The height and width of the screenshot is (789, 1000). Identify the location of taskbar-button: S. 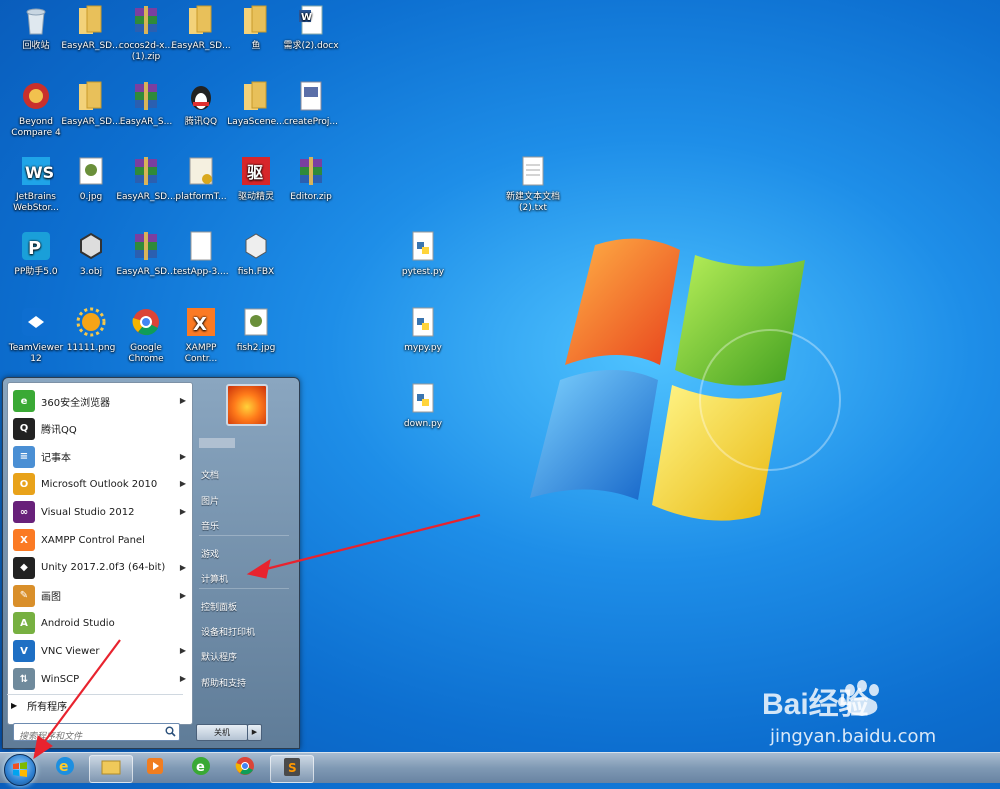
(292, 769).